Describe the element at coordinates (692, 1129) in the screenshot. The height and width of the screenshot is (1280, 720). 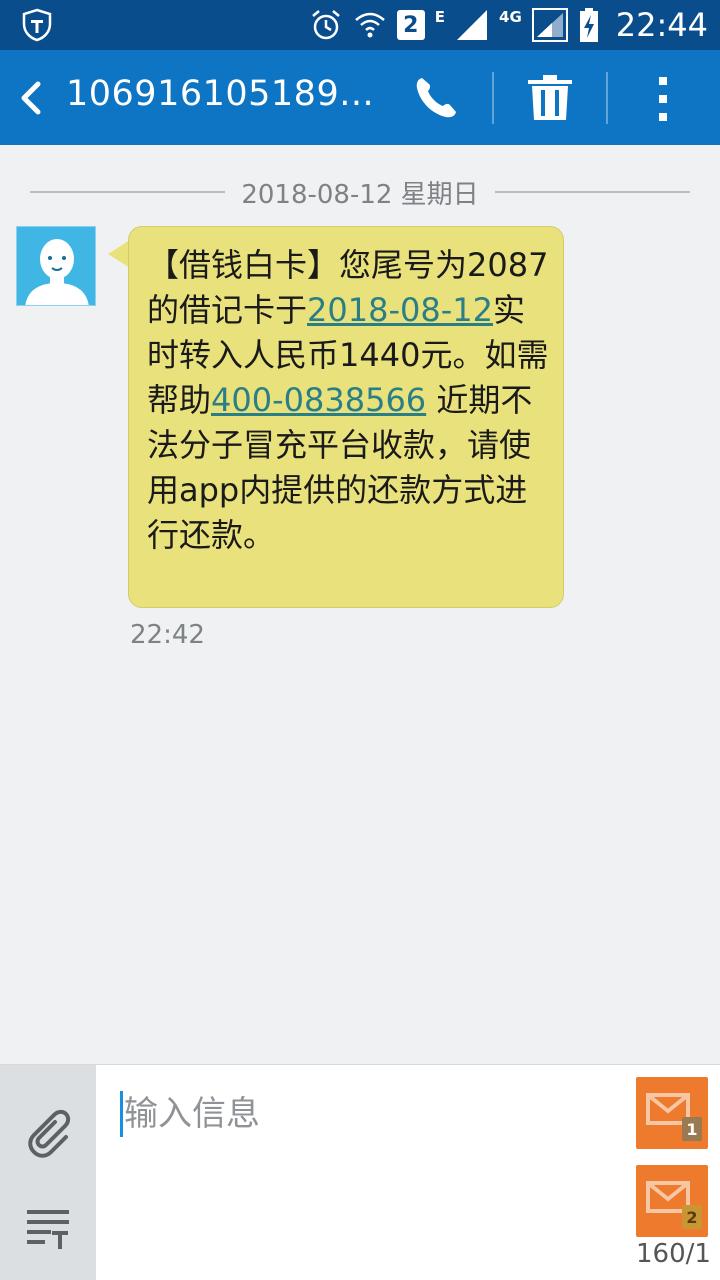
I see `sim1-label: 1` at that location.